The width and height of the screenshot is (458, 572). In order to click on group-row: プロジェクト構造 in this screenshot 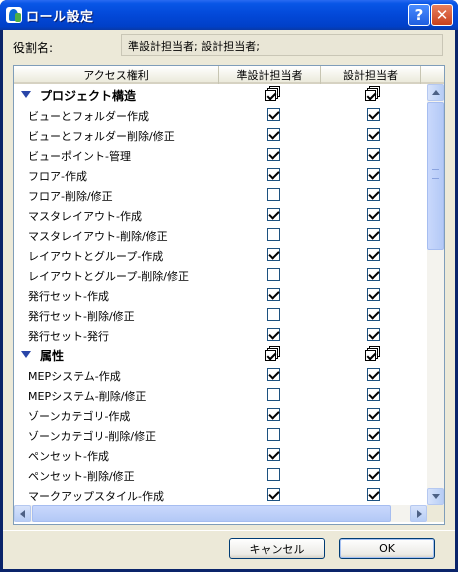, I will do `click(220, 94)`.